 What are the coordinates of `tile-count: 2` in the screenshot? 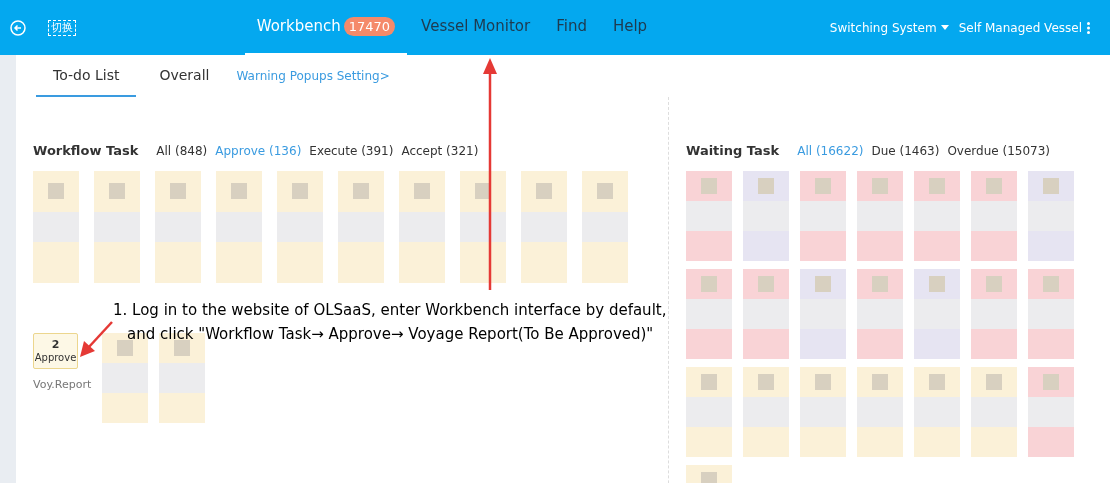 It's located at (55, 344).